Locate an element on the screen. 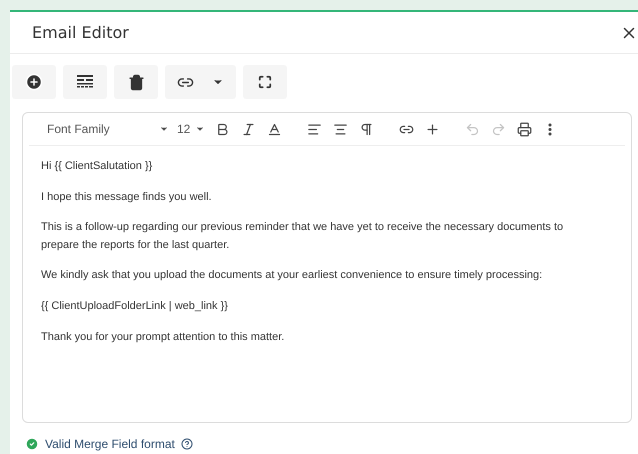  add-icon is located at coordinates (34, 82).